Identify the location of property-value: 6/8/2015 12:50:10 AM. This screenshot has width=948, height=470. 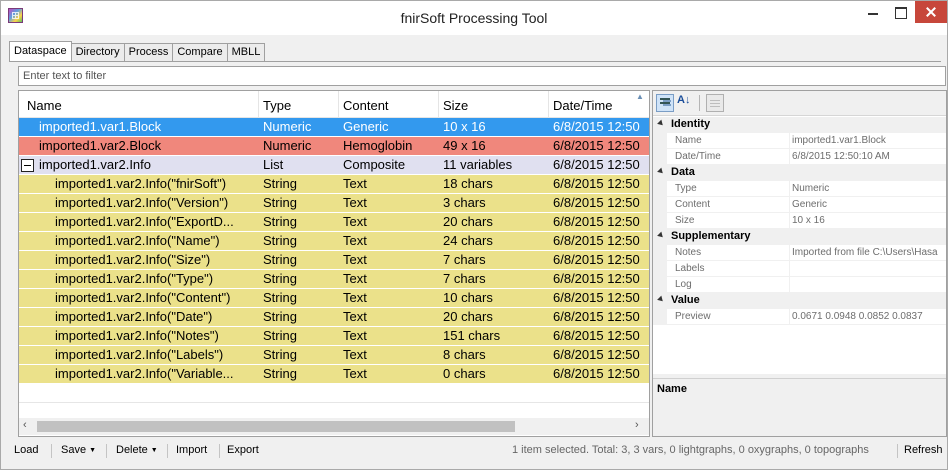
(869, 156).